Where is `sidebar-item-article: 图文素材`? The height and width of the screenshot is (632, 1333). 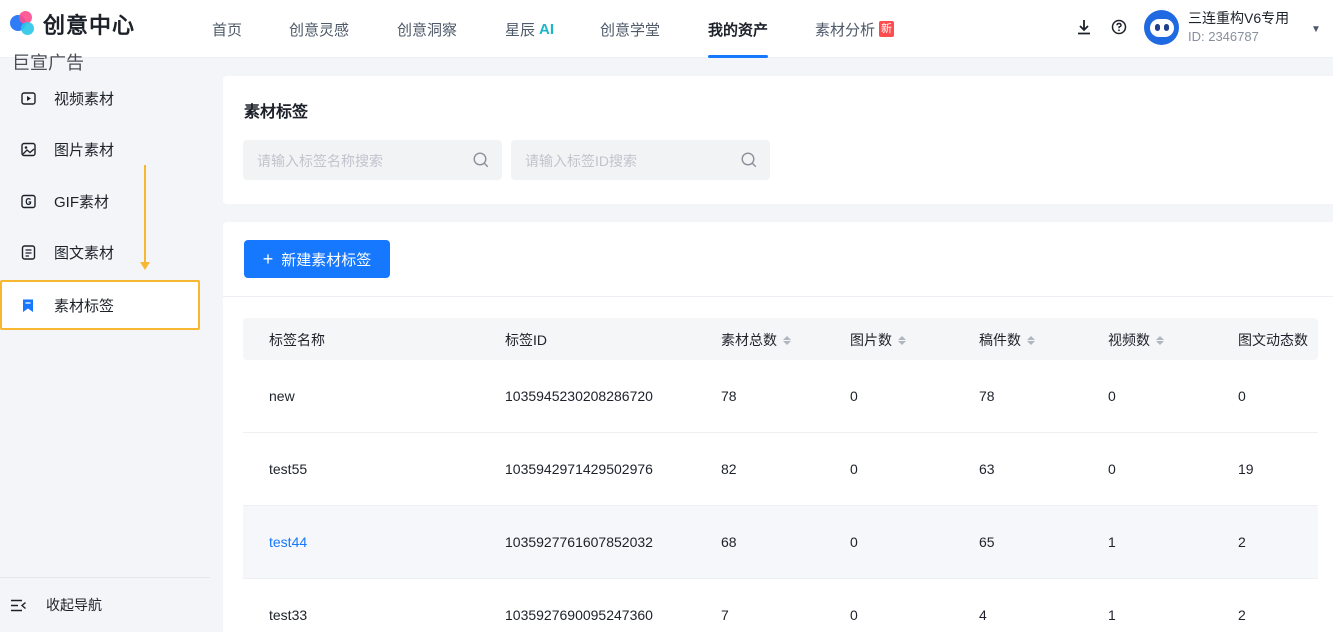
sidebar-item-article: 图文素材 is located at coordinates (100, 252).